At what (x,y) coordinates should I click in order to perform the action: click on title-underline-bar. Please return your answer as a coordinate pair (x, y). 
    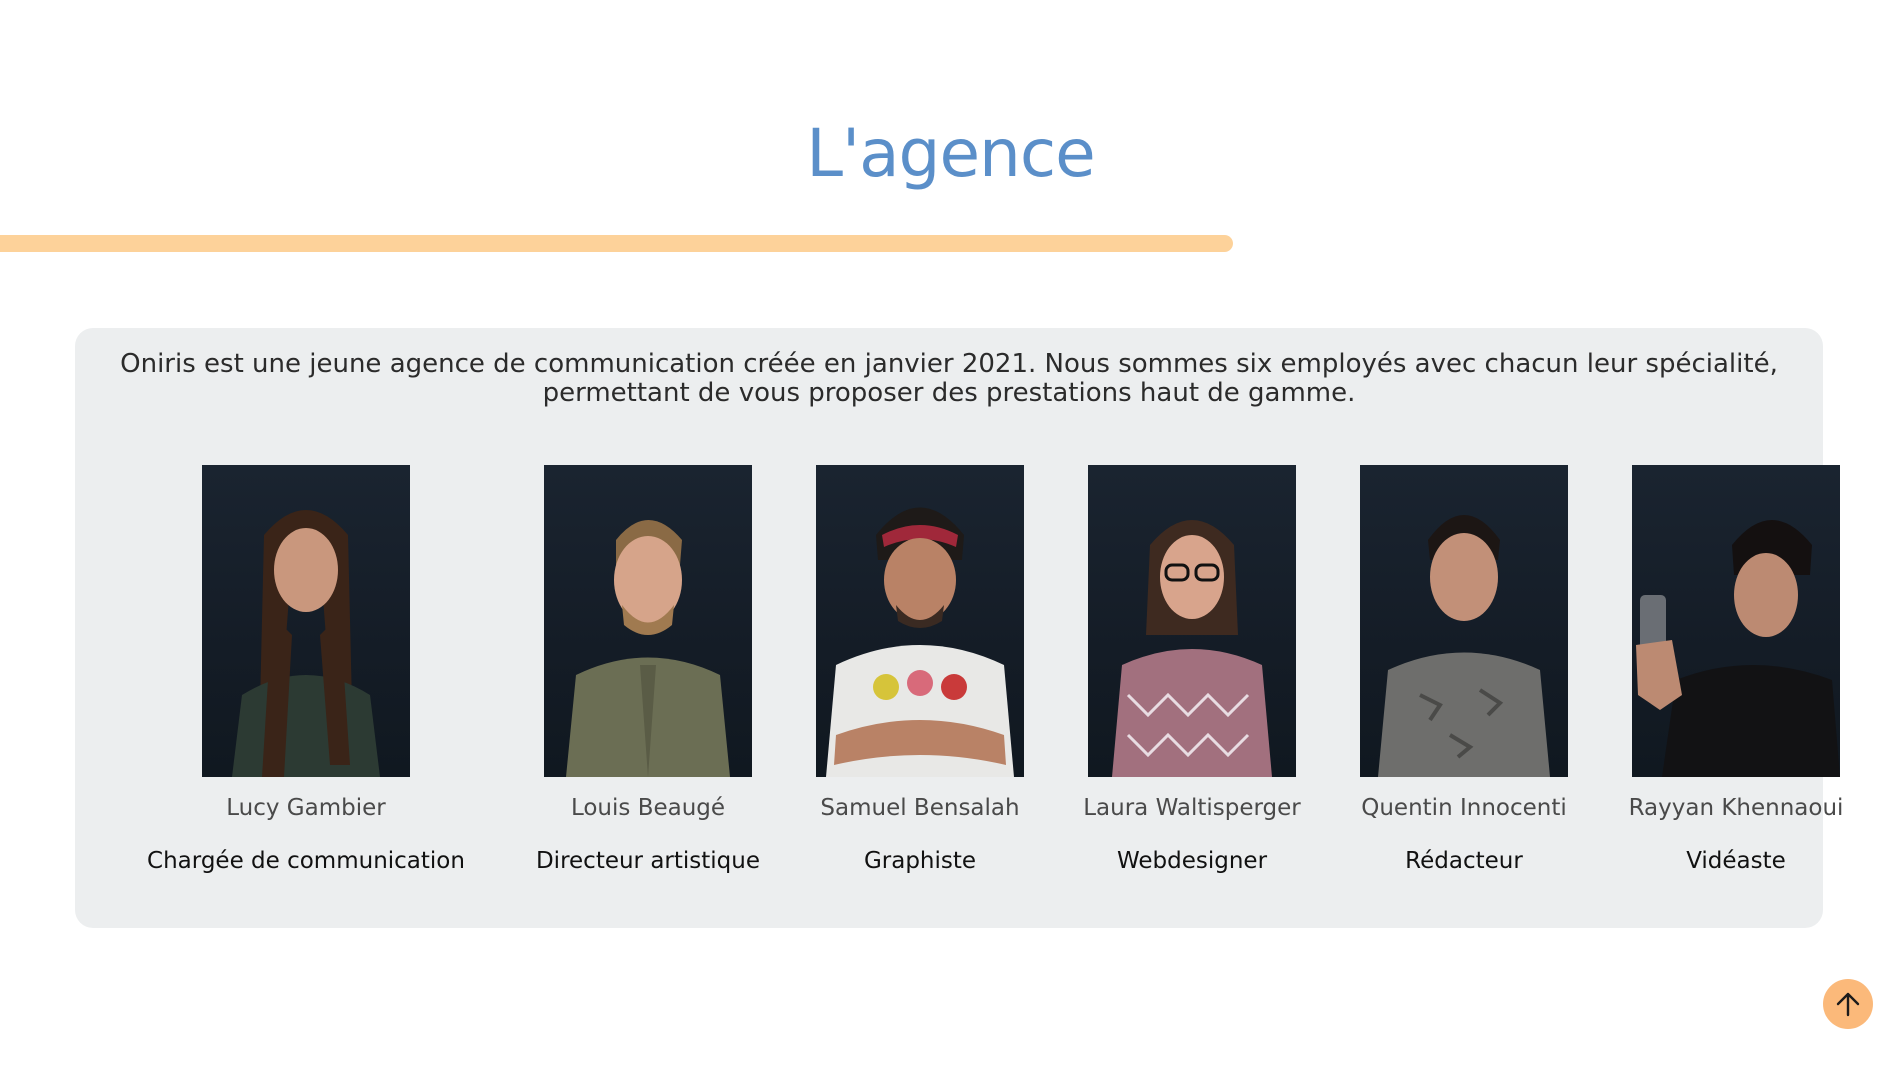
    Looking at the image, I should click on (616, 243).